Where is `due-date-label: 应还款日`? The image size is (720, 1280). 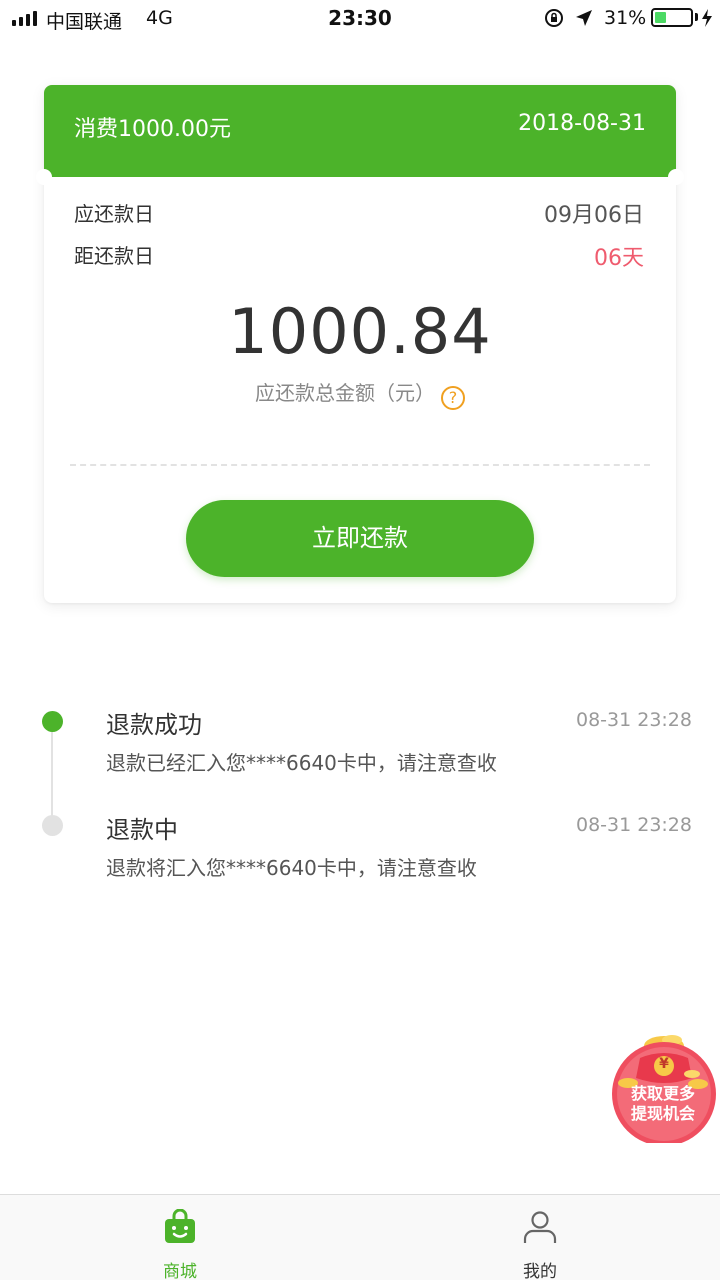 due-date-label: 应还款日 is located at coordinates (114, 214).